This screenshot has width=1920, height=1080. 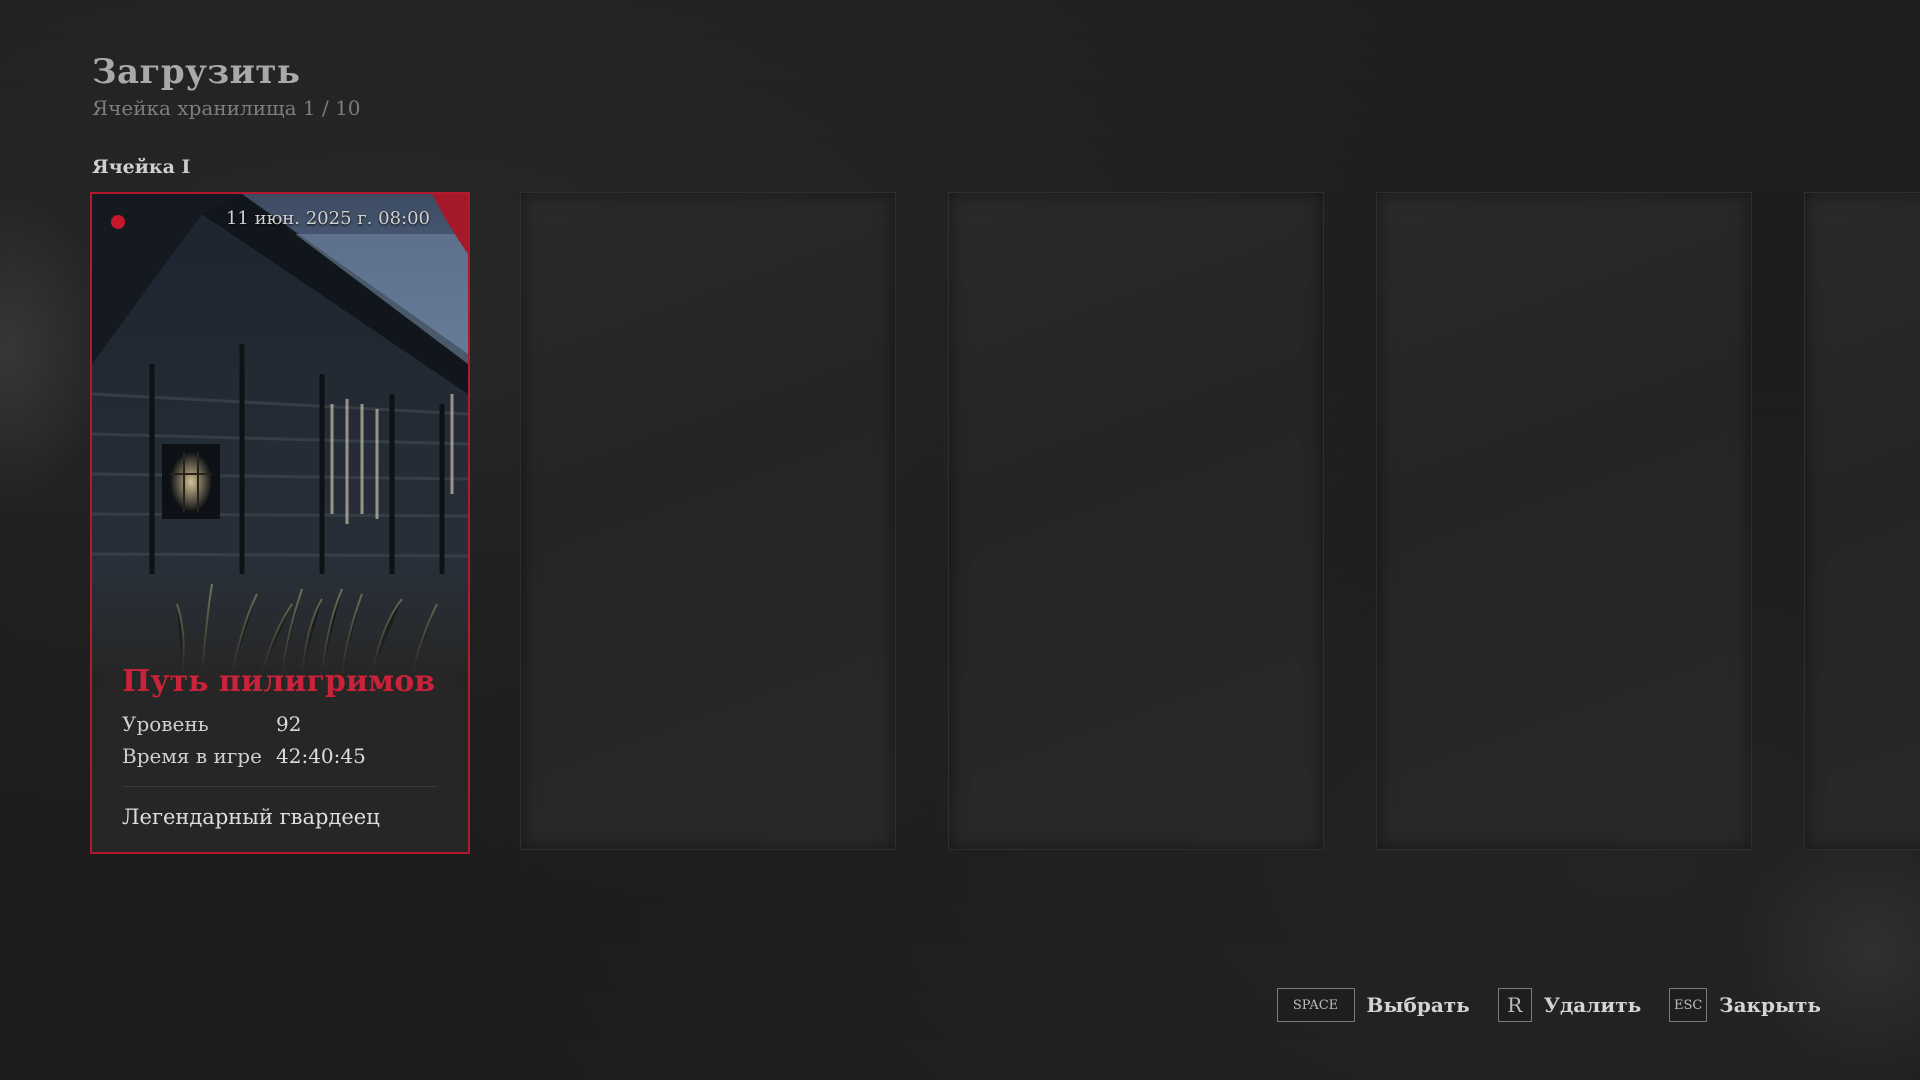 I want to click on space-key-icon: SPACE, so click(x=1315, y=1005).